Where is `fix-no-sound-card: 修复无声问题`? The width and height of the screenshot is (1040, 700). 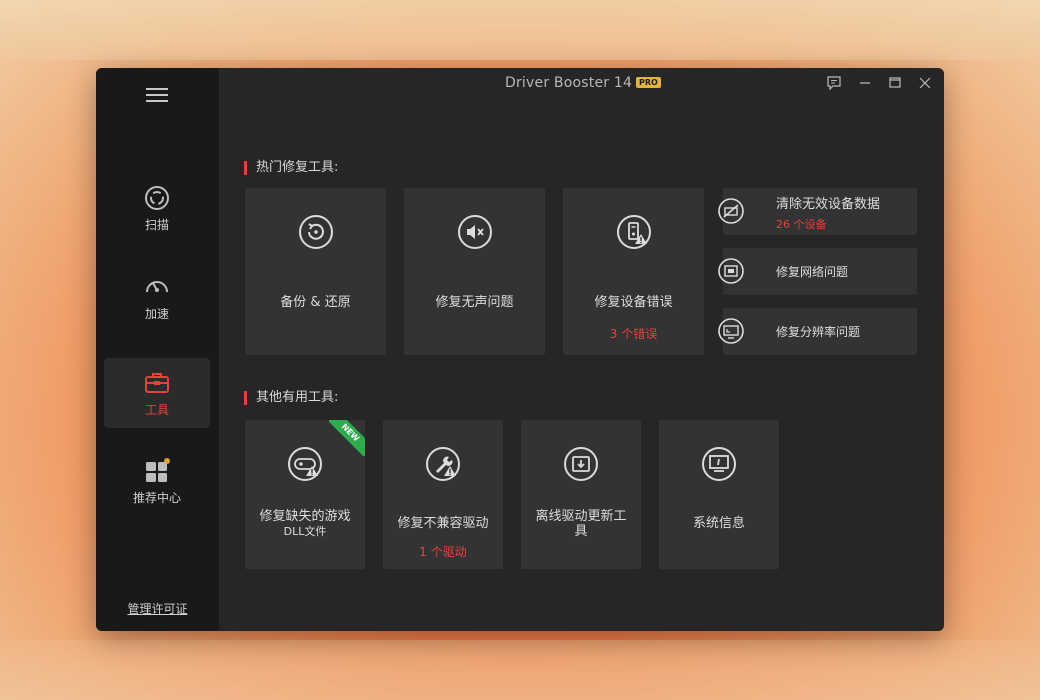
fix-no-sound-card: 修复无声问题 is located at coordinates (474, 271).